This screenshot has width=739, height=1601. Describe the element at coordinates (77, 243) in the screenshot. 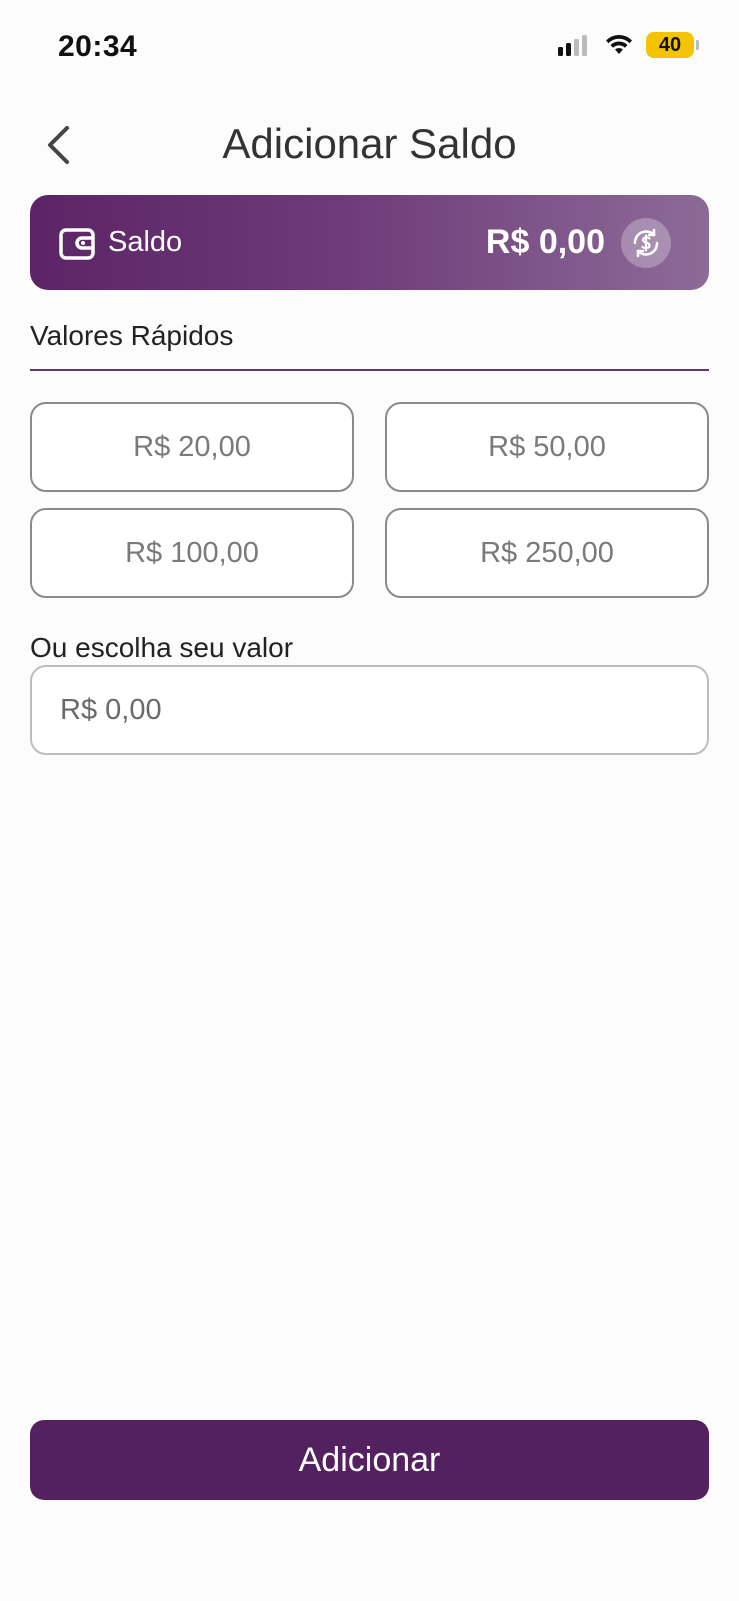

I see `wallet-icon` at that location.